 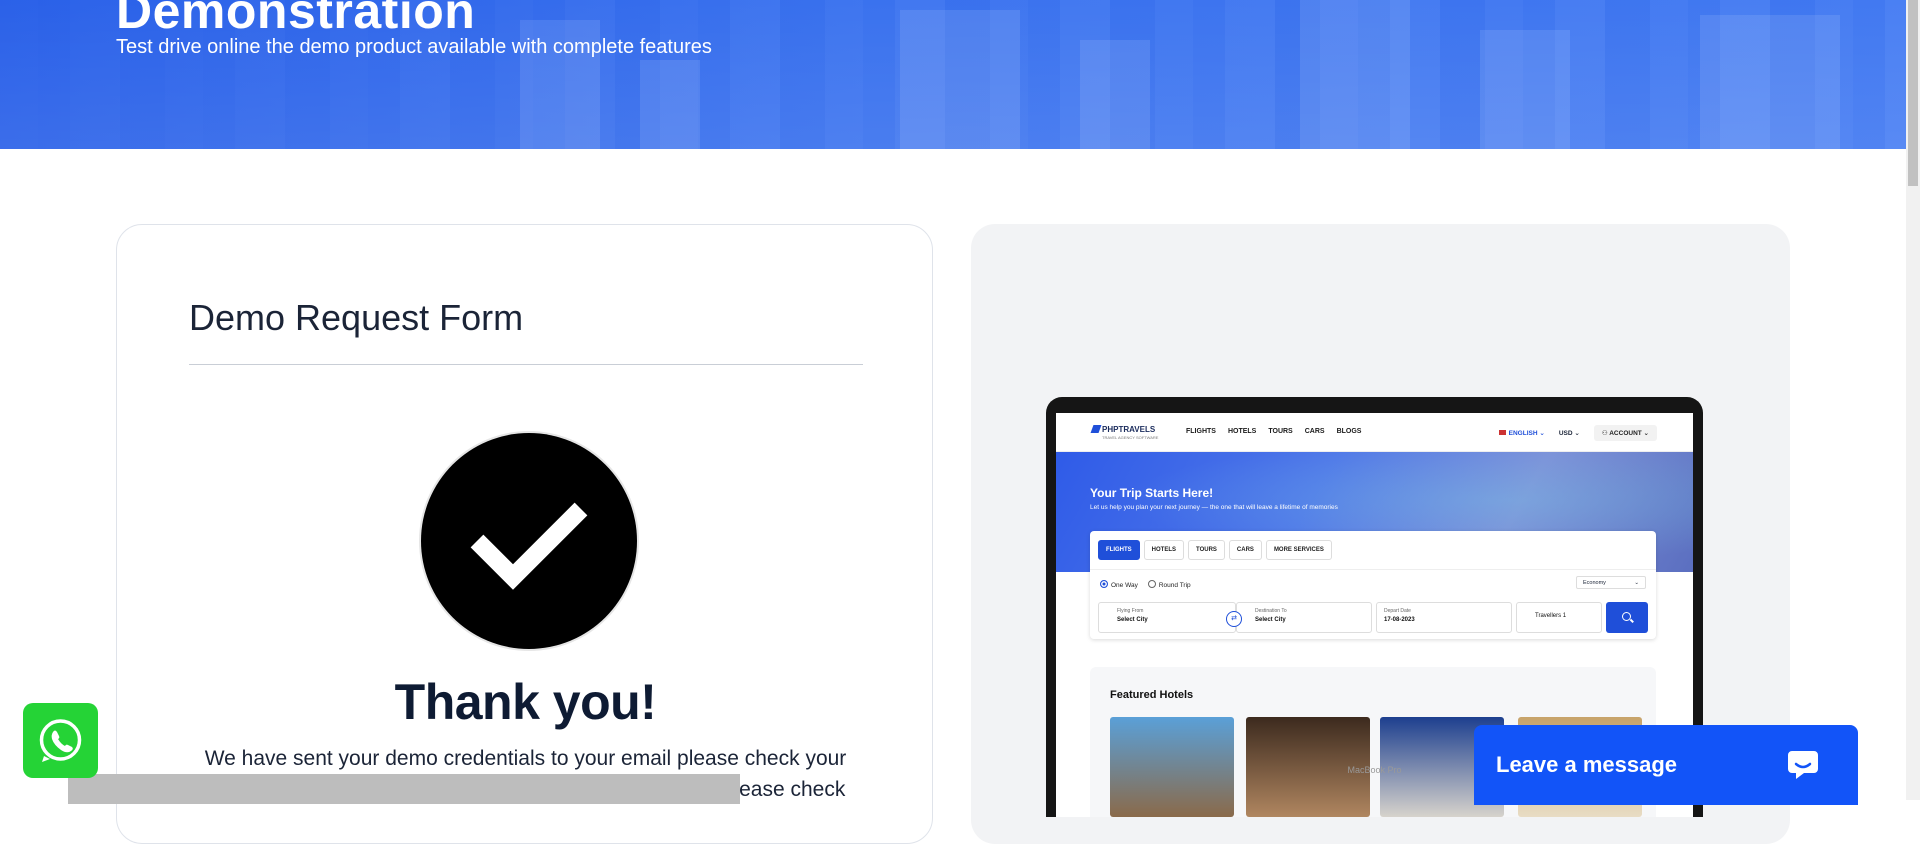 I want to click on preview-nav-cars: CARS, so click(x=1314, y=431).